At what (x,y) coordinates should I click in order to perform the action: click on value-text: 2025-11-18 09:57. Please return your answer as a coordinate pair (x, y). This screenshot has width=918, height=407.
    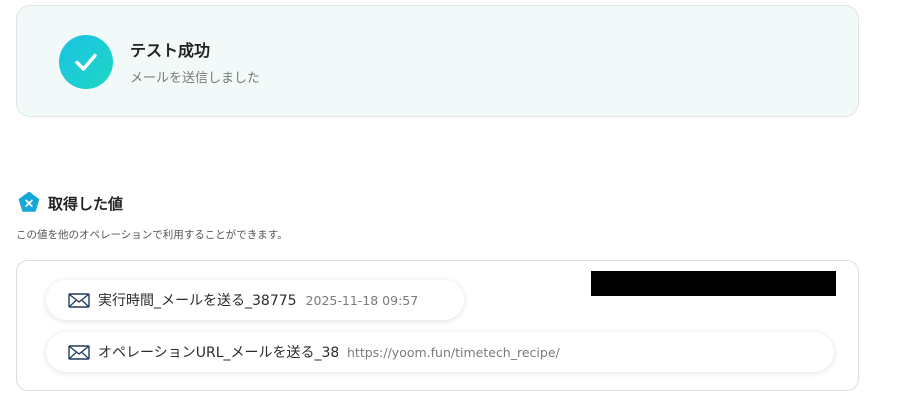
    Looking at the image, I should click on (362, 300).